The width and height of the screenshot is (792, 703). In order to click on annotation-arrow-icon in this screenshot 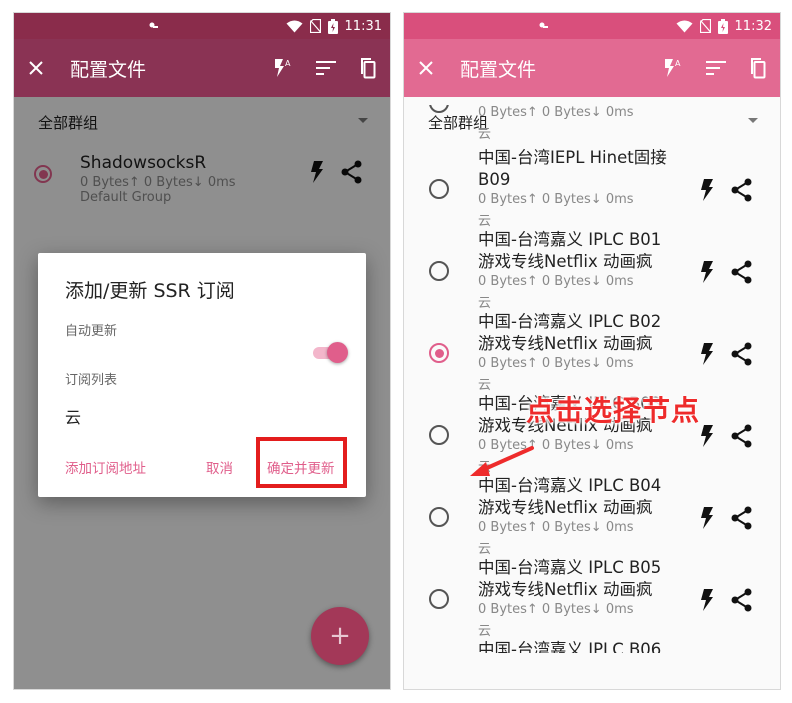, I will do `click(502, 461)`.